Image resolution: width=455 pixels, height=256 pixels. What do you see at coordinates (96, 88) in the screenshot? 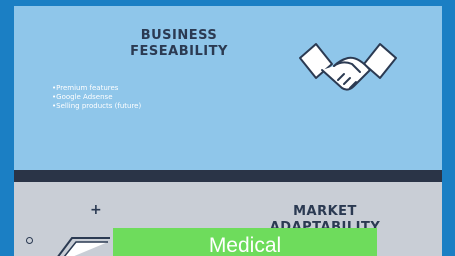
I see `list-item: Premium features` at bounding box center [96, 88].